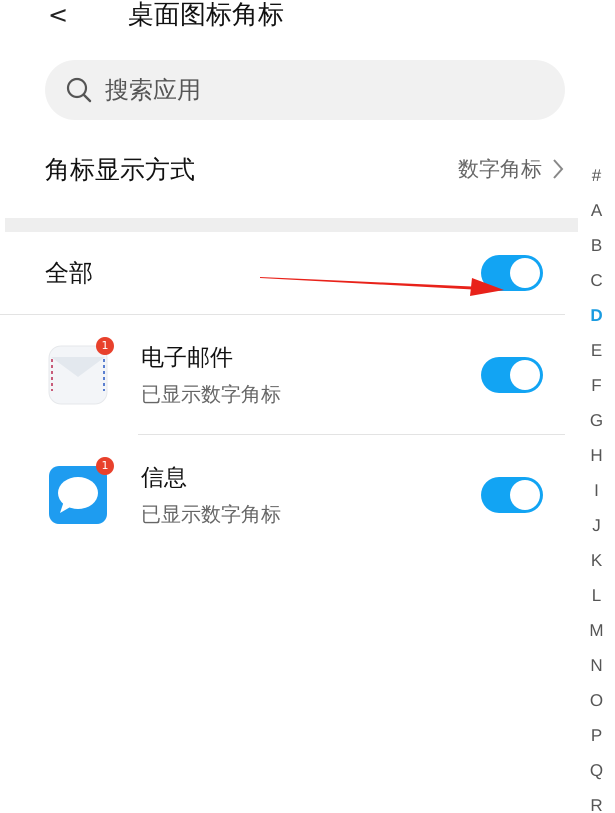 The width and height of the screenshot is (615, 813). I want to click on search-field: 搜索应用, so click(305, 90).